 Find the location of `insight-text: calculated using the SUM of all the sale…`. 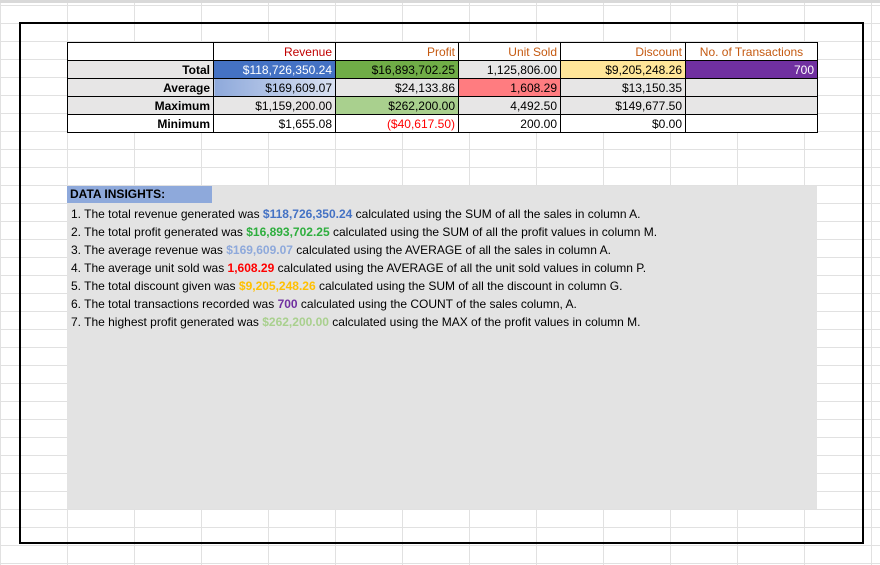

insight-text: calculated using the SUM of all the sale… is located at coordinates (496, 214).